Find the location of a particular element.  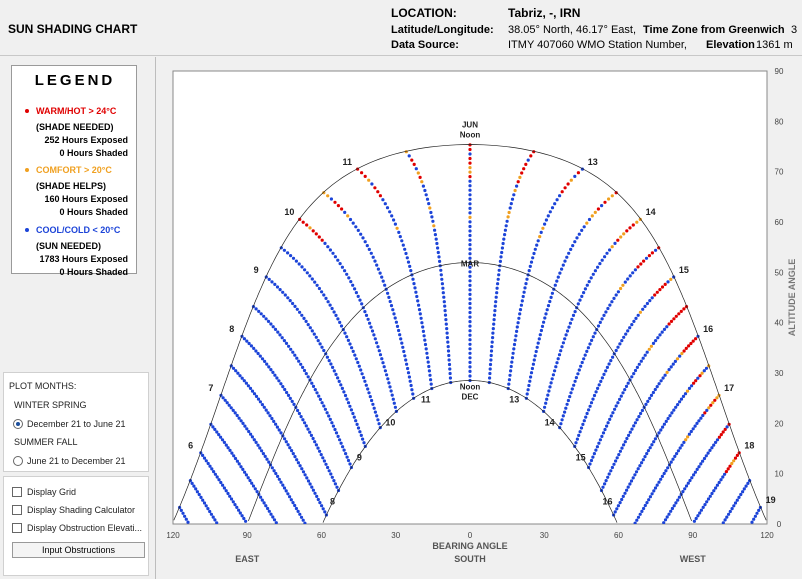

display-grid-checkbox is located at coordinates (17, 492).